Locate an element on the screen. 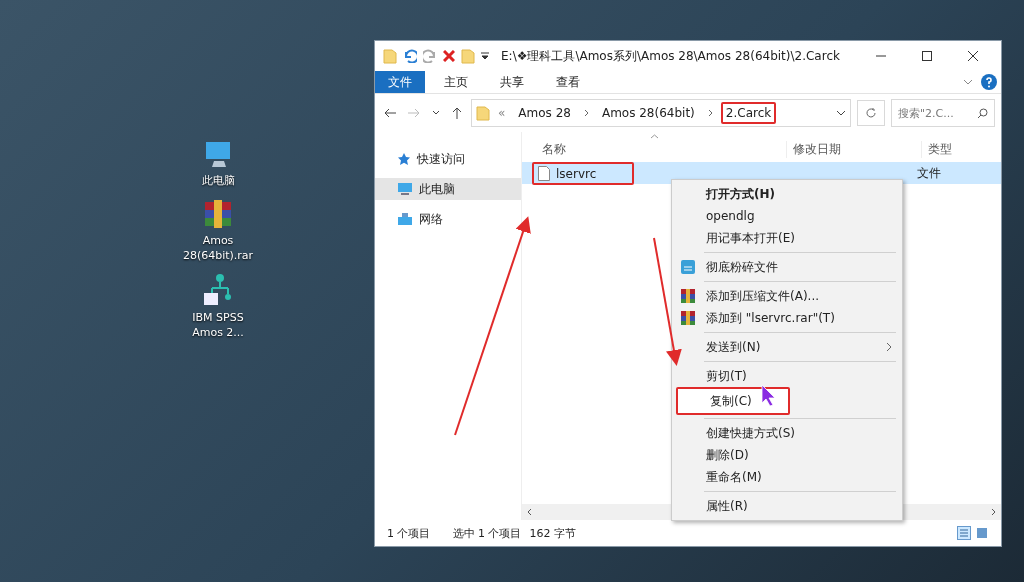  status-text: 1 个项目 is located at coordinates (409, 533).